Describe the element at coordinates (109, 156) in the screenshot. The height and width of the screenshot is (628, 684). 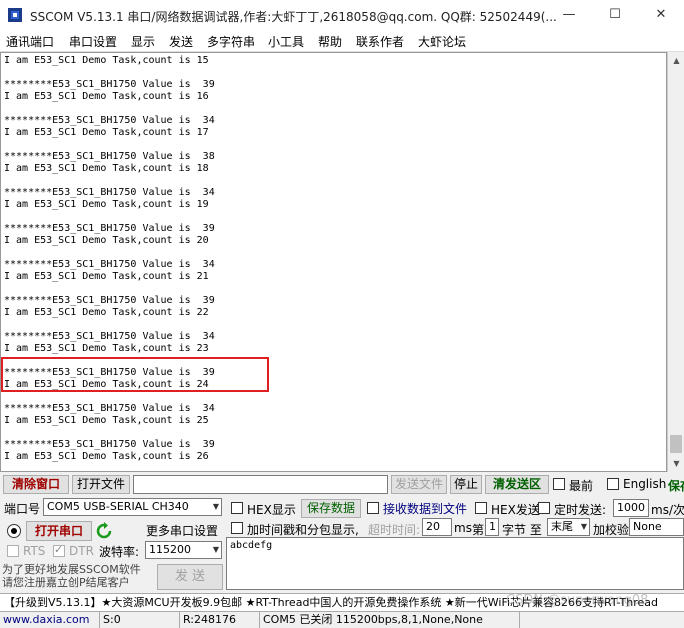
I see `terminal-line: ********E53_SC1_BH1750 Value is 38` at that location.